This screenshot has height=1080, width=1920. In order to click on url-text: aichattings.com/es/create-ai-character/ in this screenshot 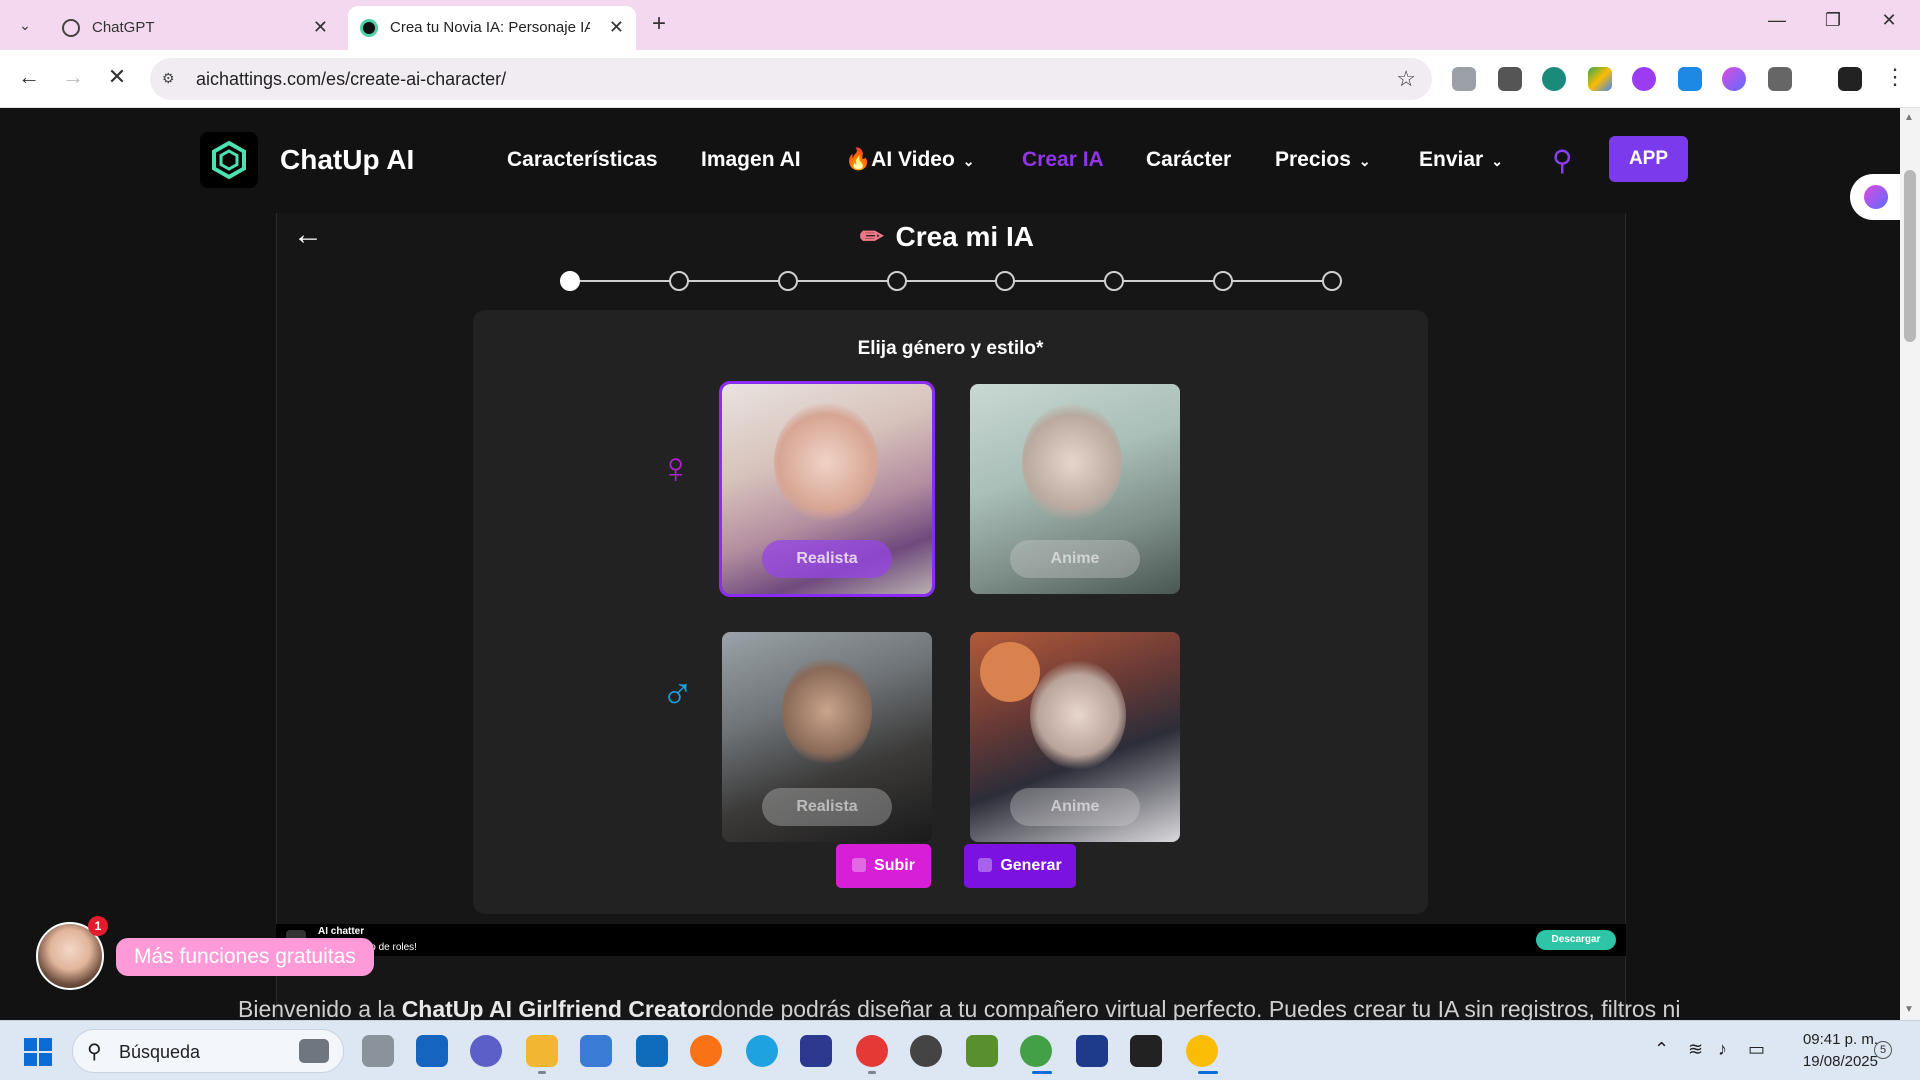, I will do `click(351, 79)`.